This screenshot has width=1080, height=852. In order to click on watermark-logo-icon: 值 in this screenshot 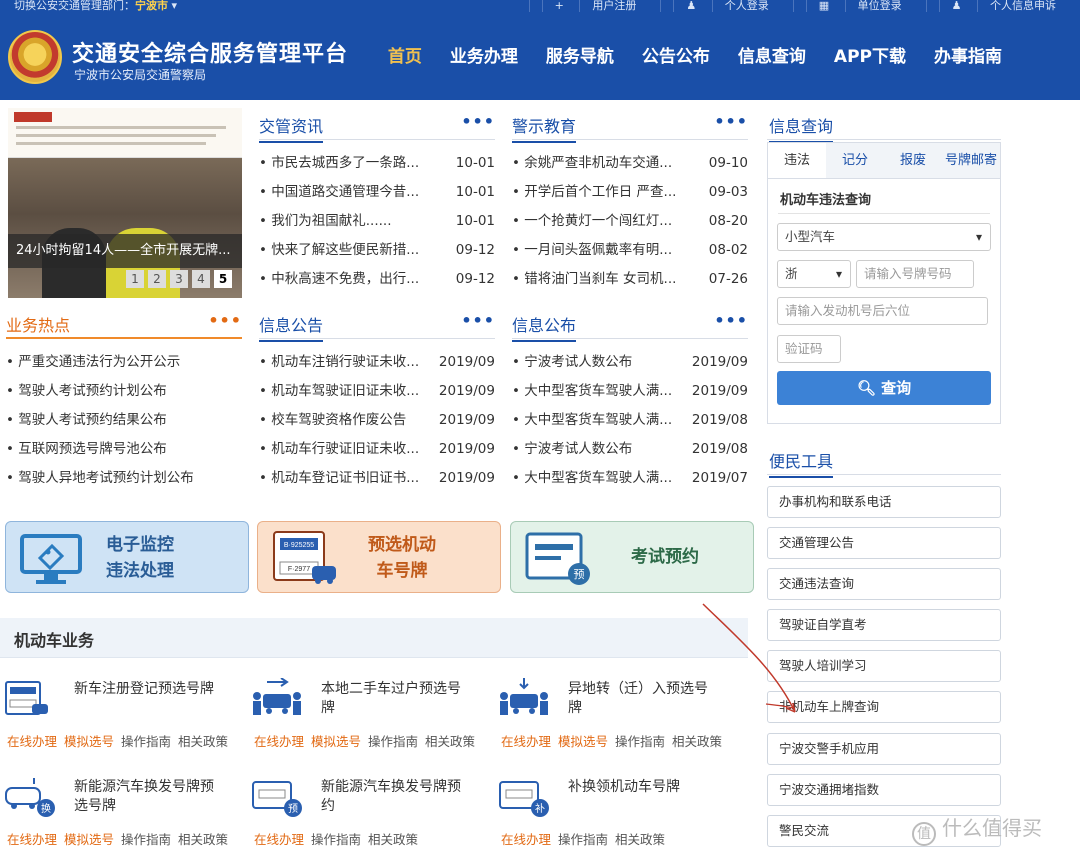, I will do `click(924, 834)`.